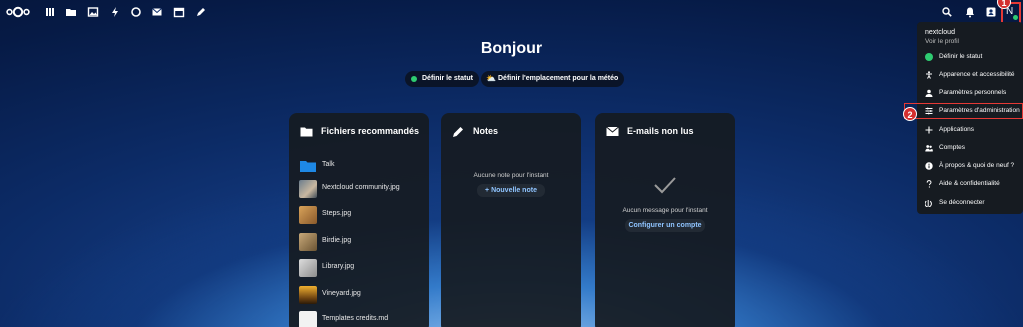  Describe the element at coordinates (115, 12) in the screenshot. I see `activity-icon` at that location.